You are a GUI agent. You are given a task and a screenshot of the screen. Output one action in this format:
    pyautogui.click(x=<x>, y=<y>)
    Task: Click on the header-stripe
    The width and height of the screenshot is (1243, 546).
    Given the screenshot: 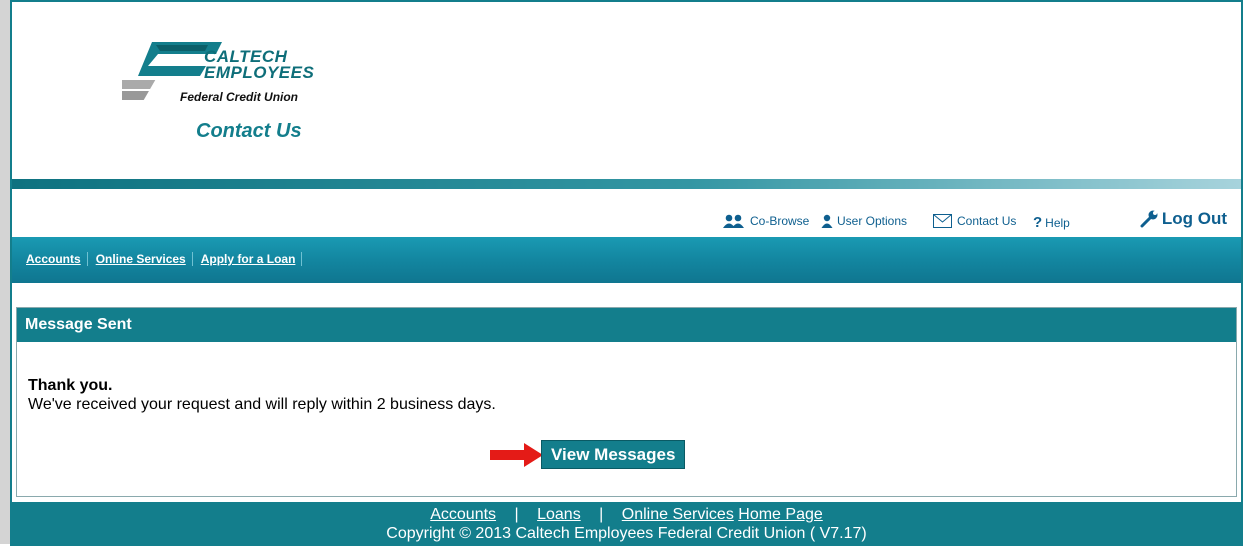 What is the action you would take?
    pyautogui.click(x=626, y=184)
    